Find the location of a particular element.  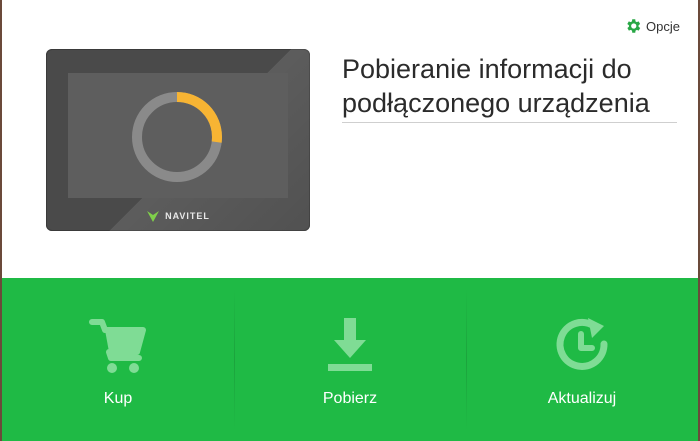

update-button: Aktualizuj is located at coordinates (582, 359).